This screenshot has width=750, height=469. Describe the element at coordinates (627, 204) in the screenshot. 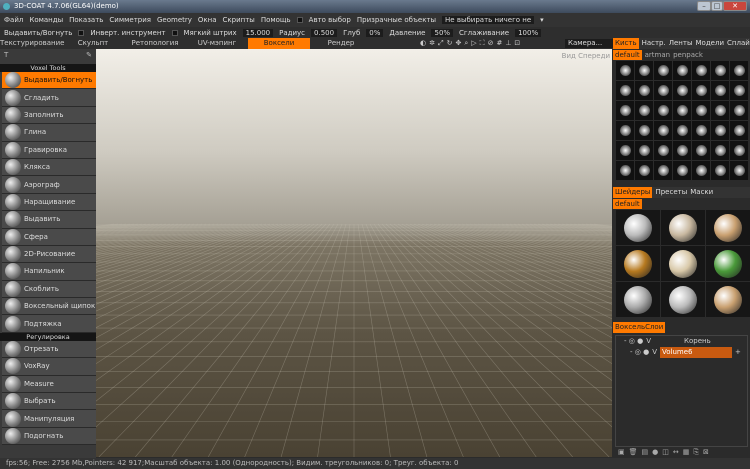

I see `shader-set-default: default` at that location.